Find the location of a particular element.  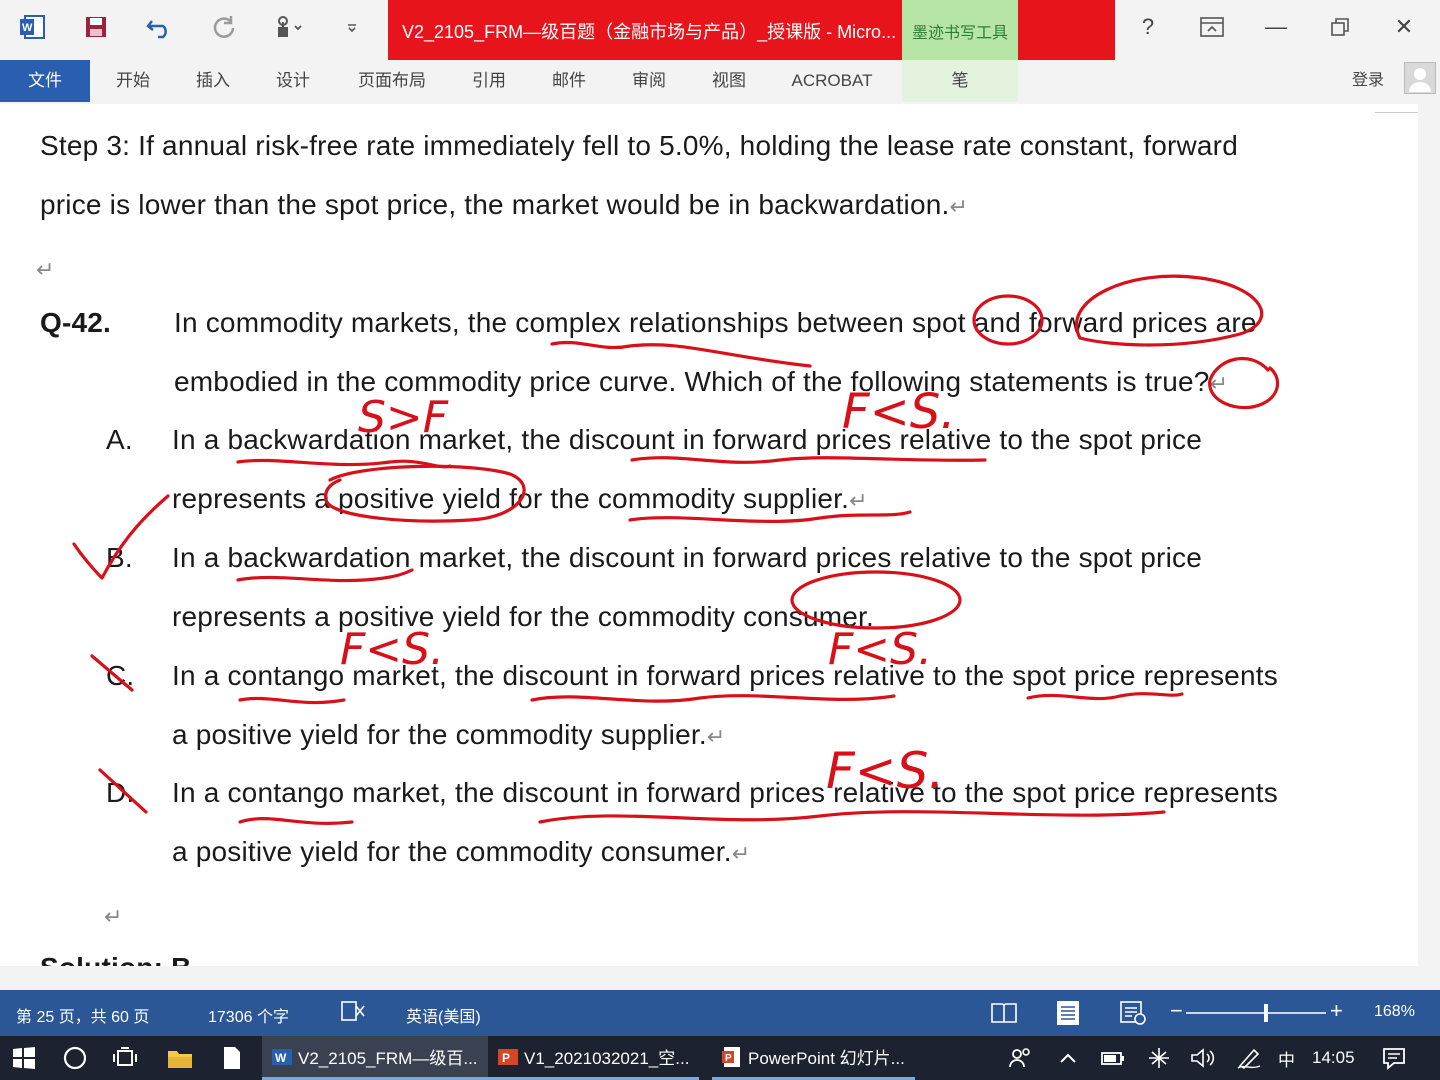

tab-file: 文件 is located at coordinates (45, 81).